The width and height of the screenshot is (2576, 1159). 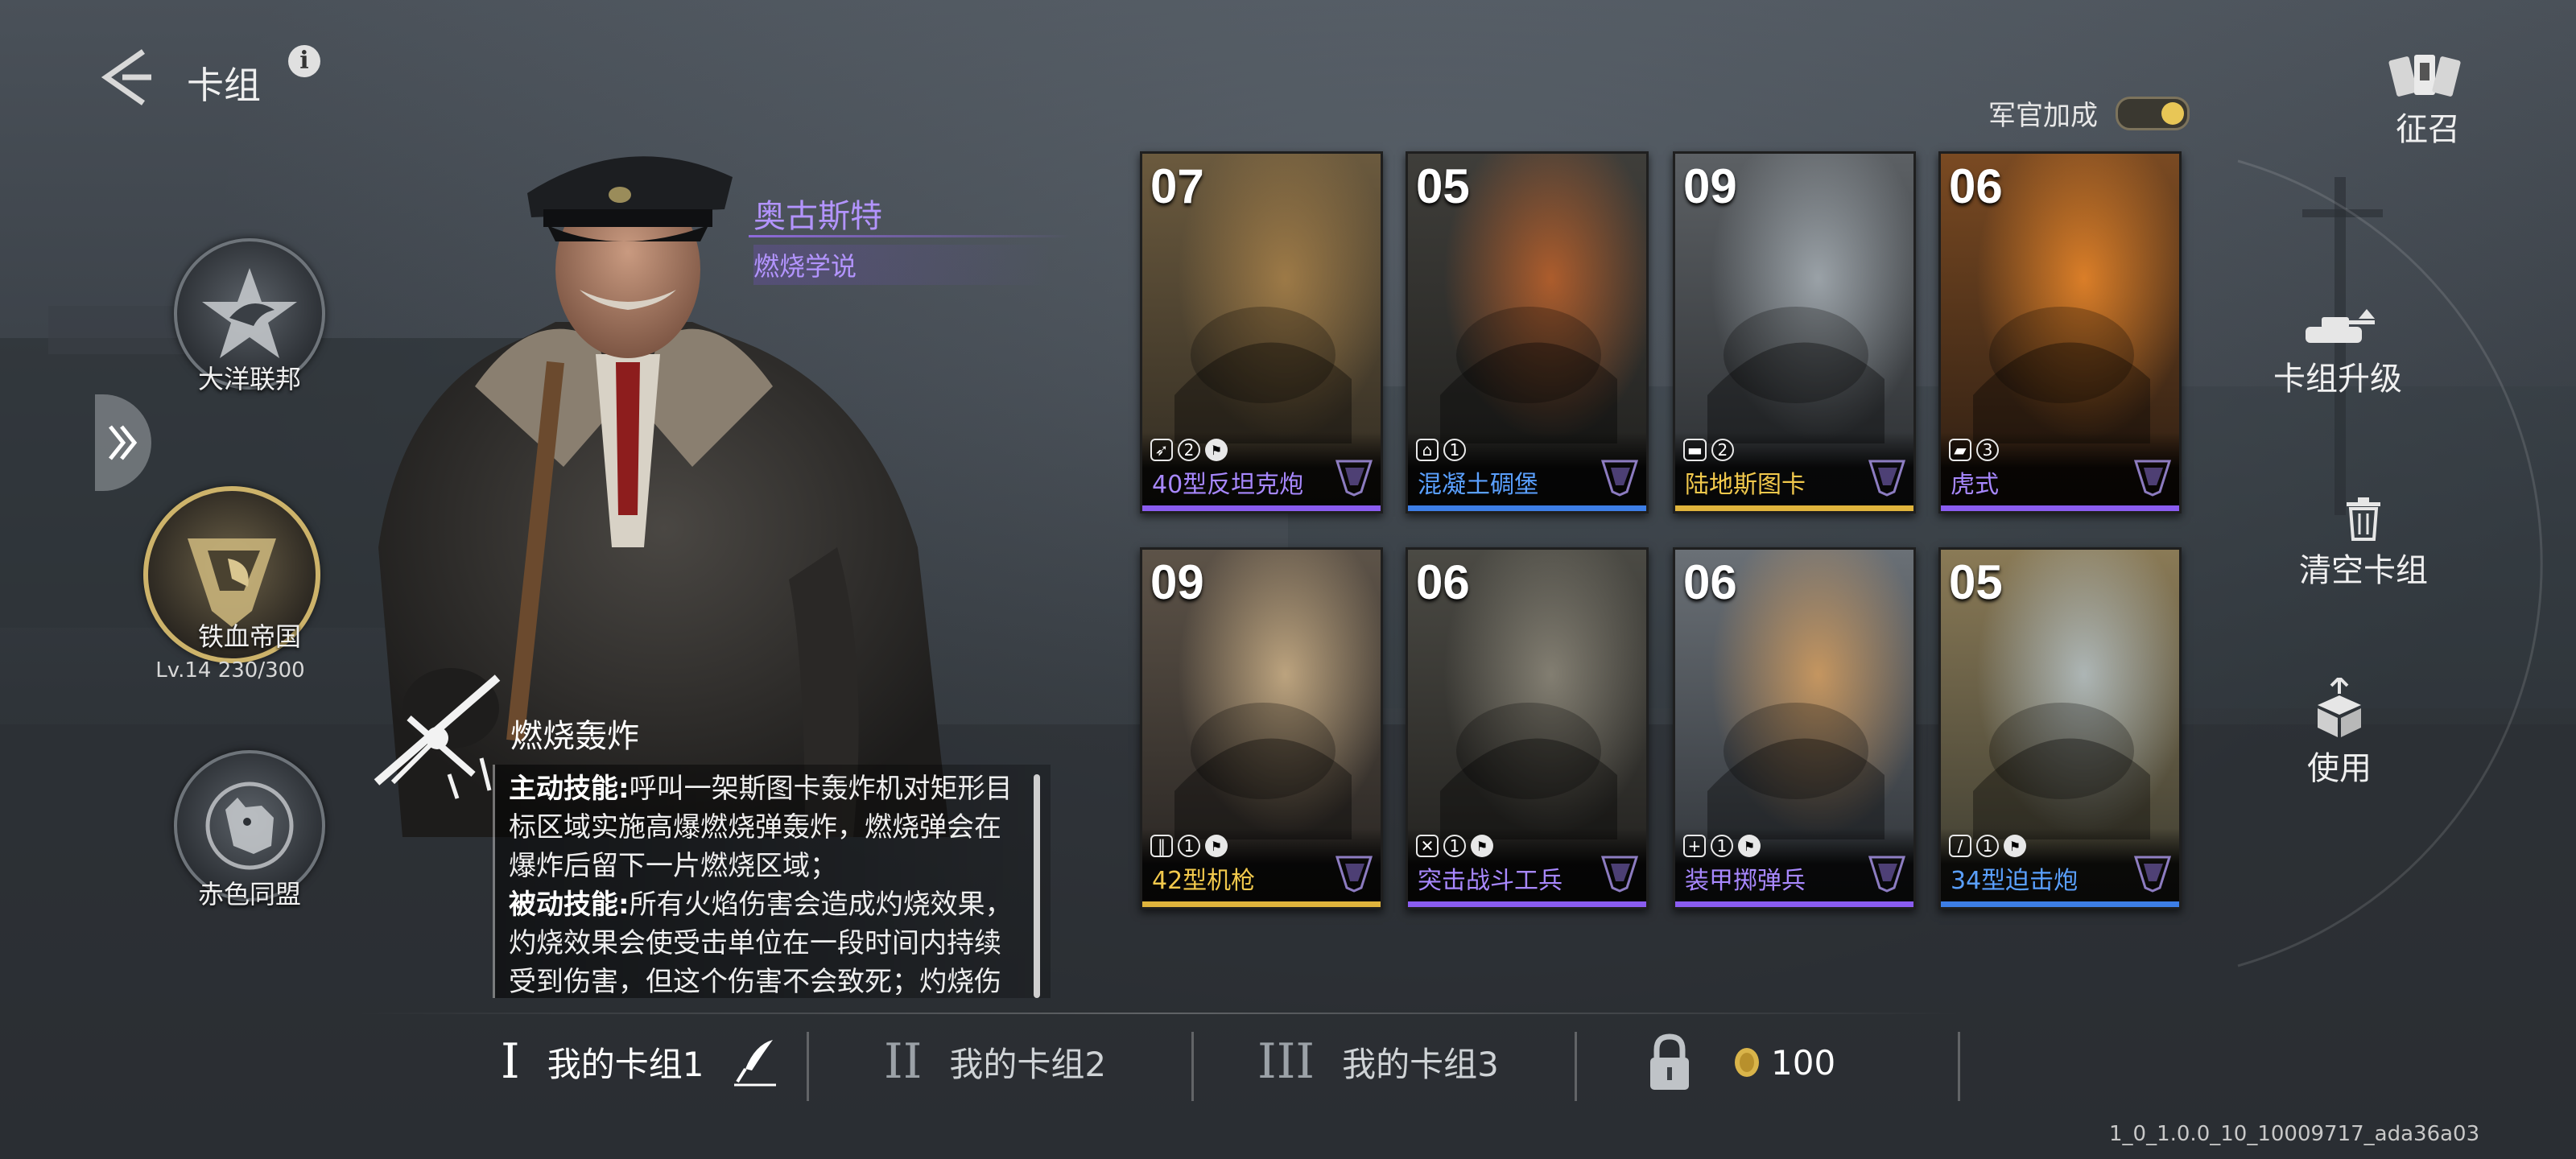 I want to click on box-use-icon, so click(x=2339, y=706).